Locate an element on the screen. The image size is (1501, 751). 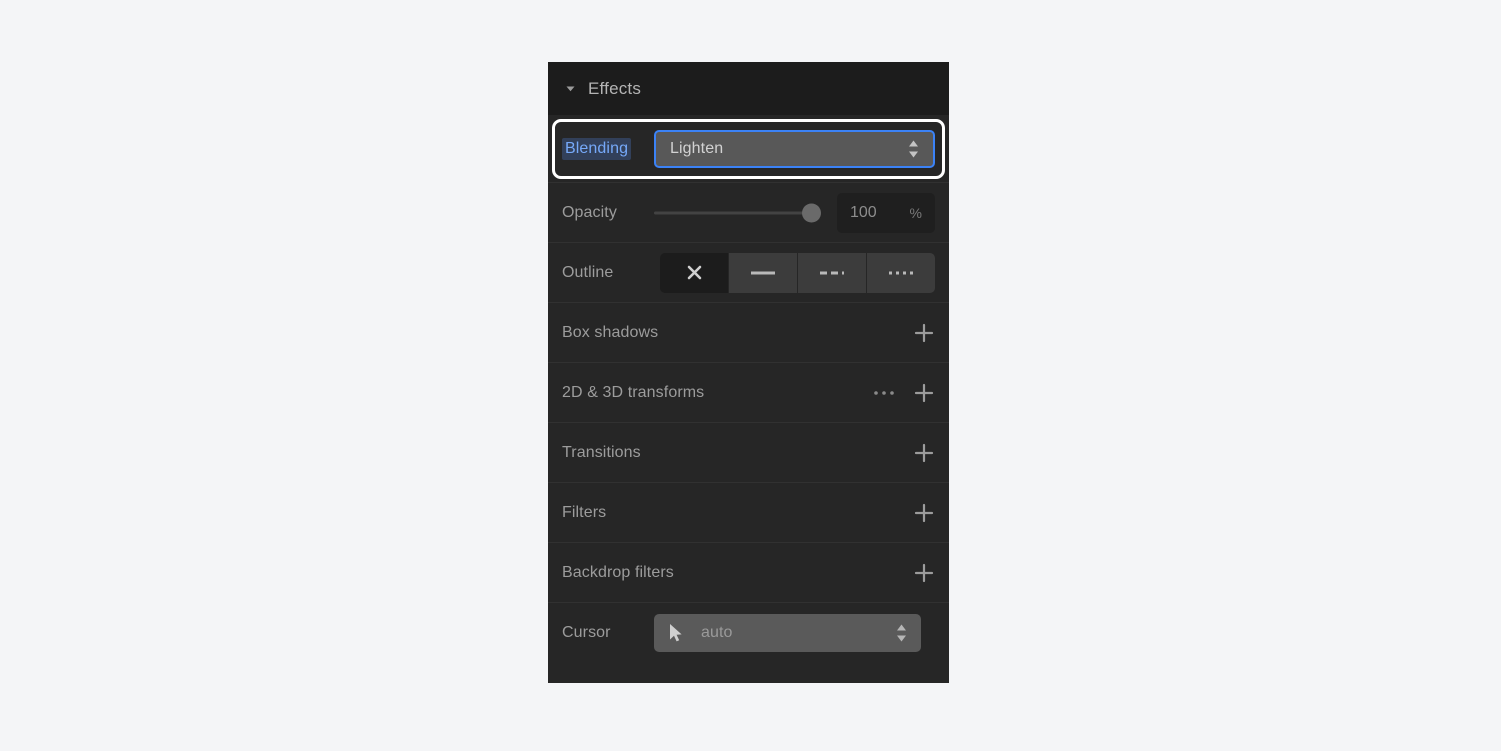
opacity-slider-knob is located at coordinates (811, 212).